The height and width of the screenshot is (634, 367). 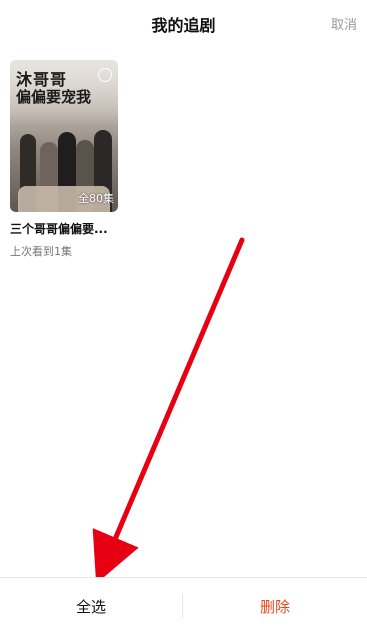 I want to click on drama-card: 沐哥哥 偏偏要宠我 全80集 三个哥哥偏偏要... 上次看到1集, so click(x=64, y=159).